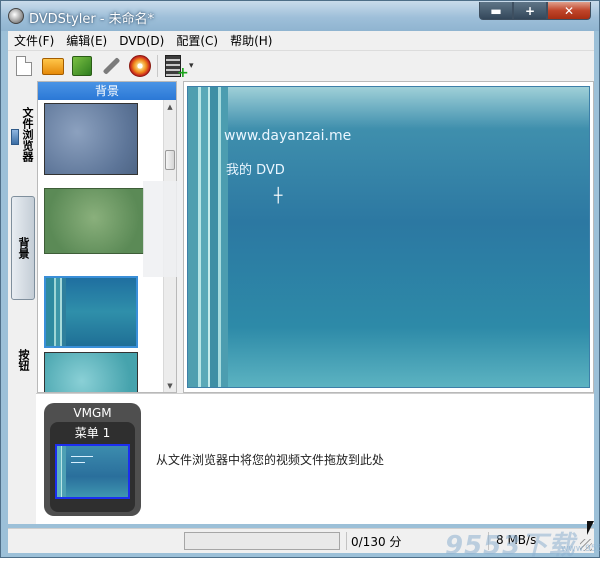 Image resolution: width=600 pixels, height=562 pixels. I want to click on settings-button, so click(111, 66).